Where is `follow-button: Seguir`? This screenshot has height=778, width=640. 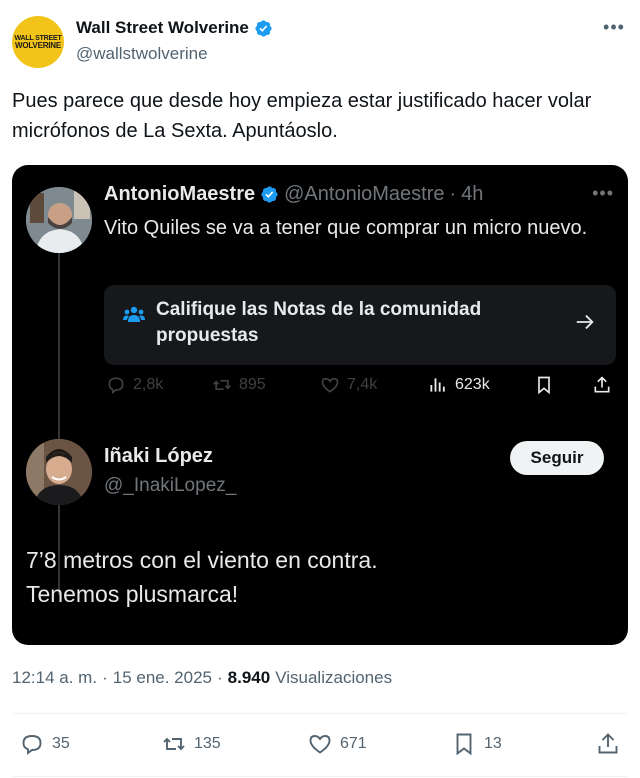
follow-button: Seguir is located at coordinates (557, 458).